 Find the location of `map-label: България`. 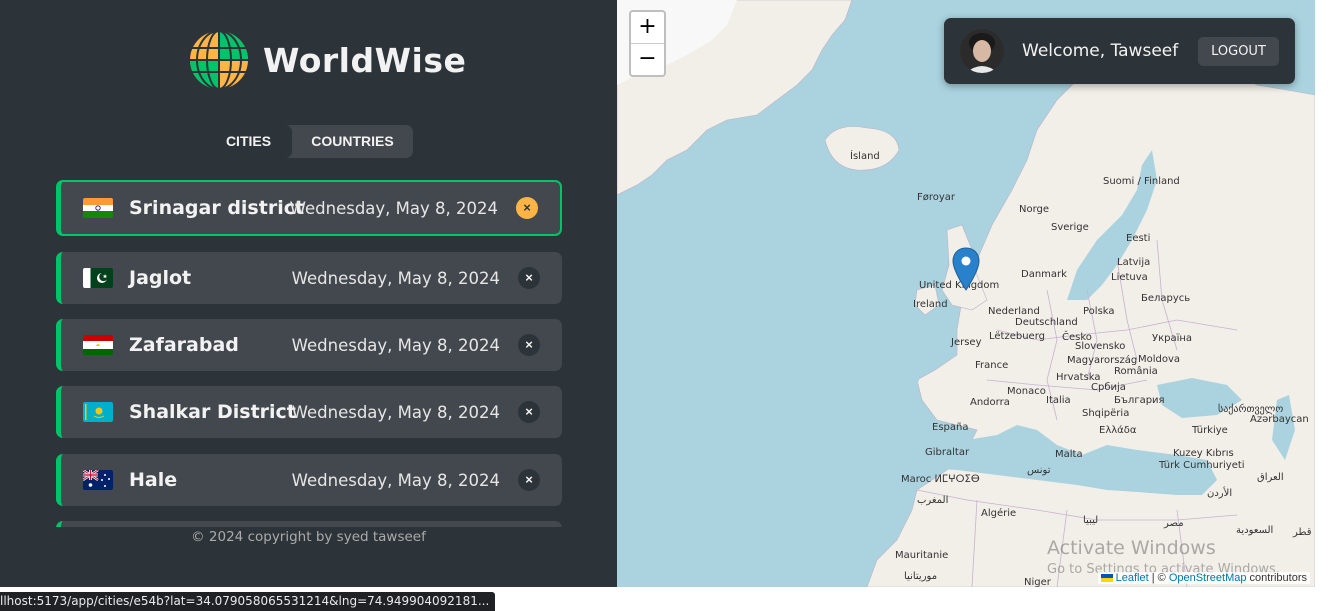

map-label: България is located at coordinates (1139, 400).